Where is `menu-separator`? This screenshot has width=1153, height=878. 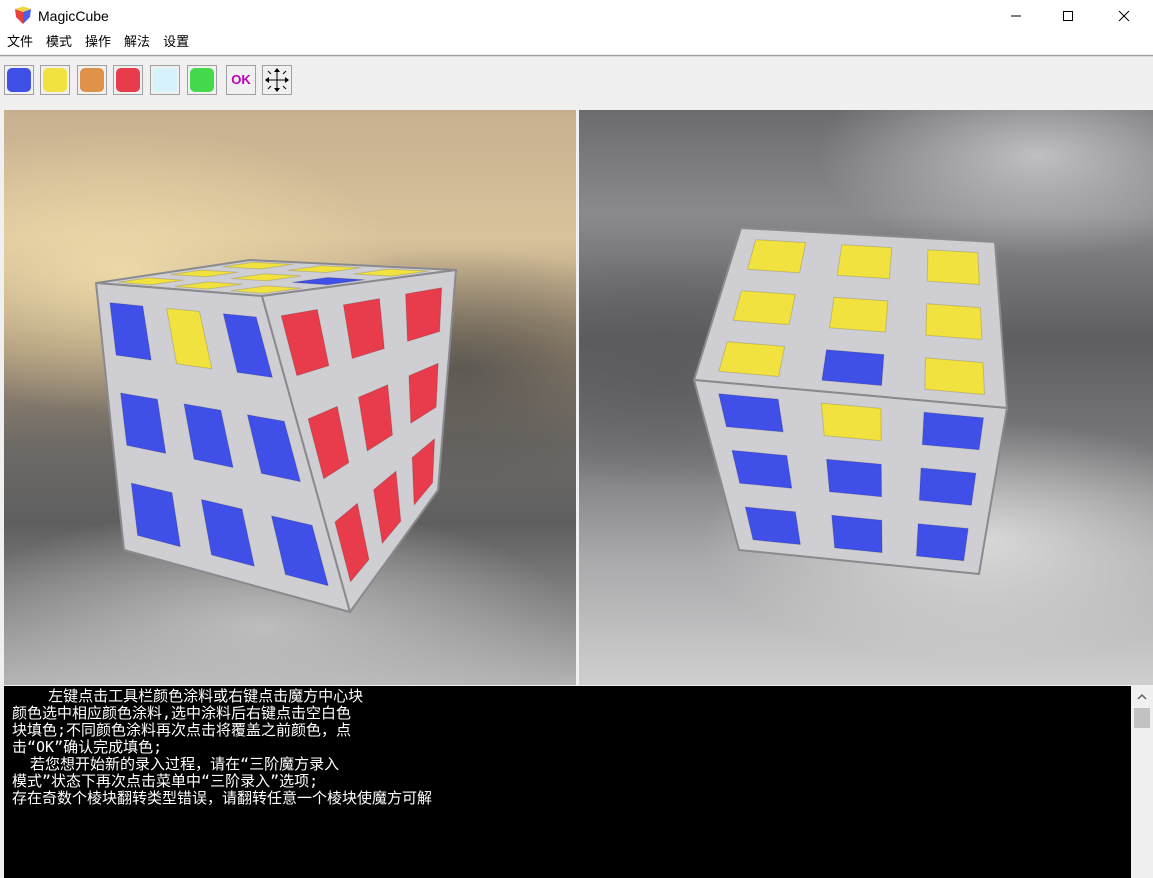
menu-separator is located at coordinates (576, 56).